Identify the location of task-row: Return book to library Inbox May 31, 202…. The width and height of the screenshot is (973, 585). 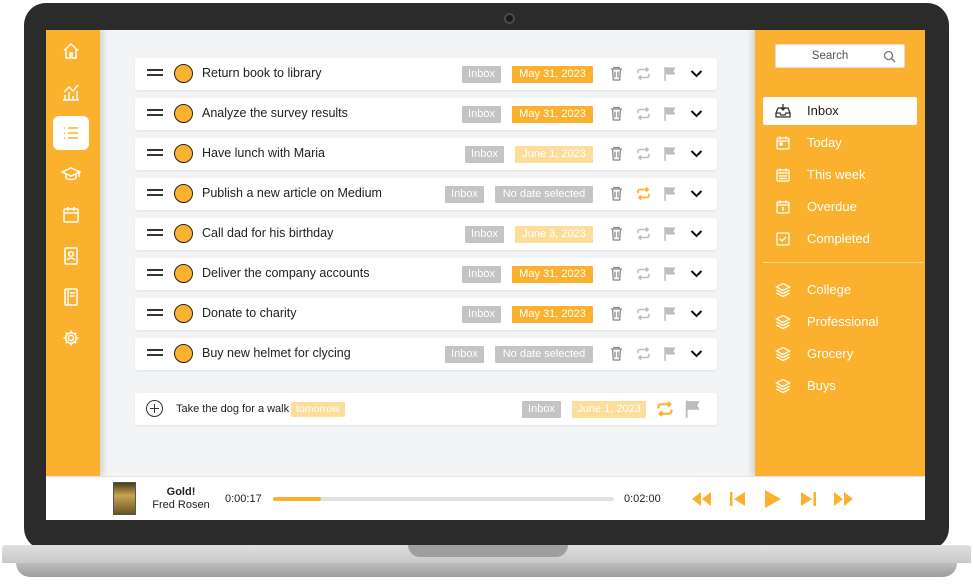
(426, 74).